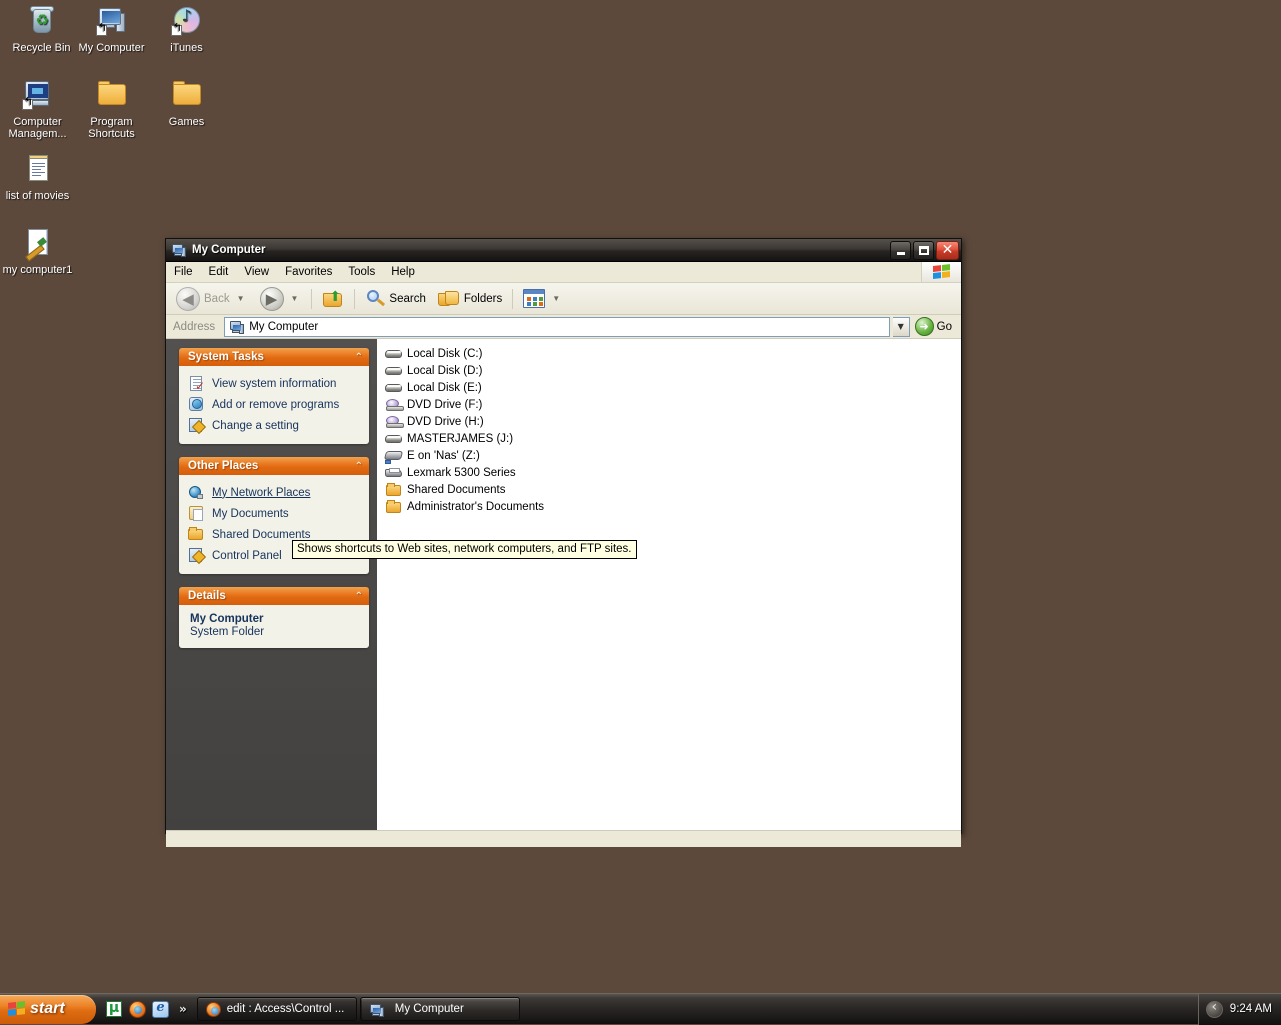 The image size is (1281, 1025). What do you see at coordinates (281, 299) in the screenshot?
I see `forward-button: ▶ ▼` at bounding box center [281, 299].